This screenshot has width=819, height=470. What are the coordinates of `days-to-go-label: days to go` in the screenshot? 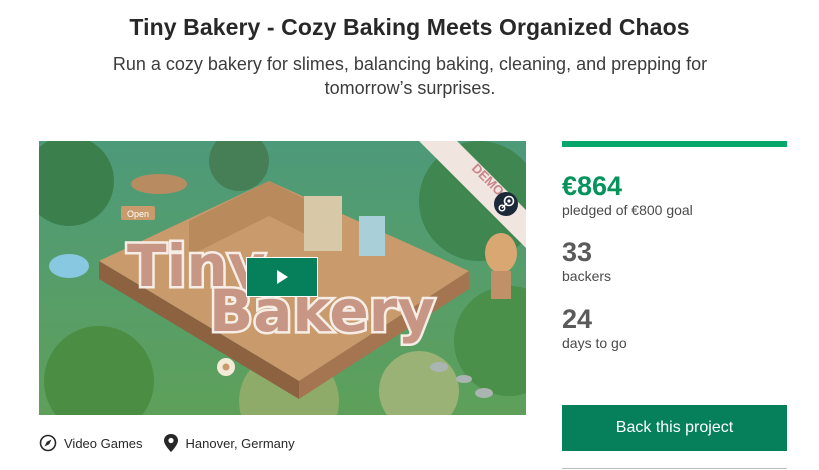 It's located at (594, 343).